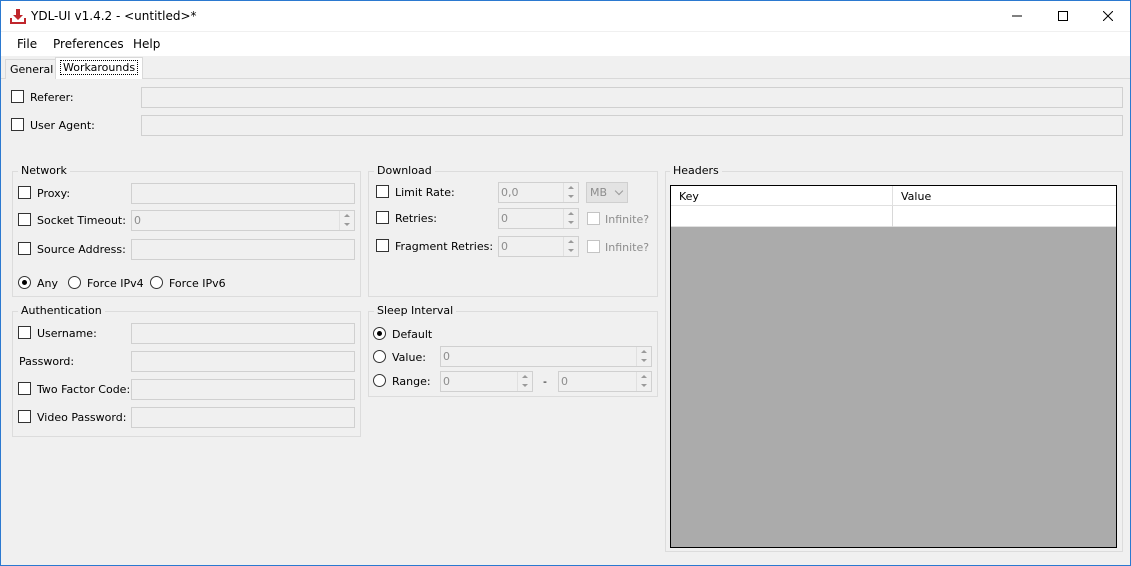 The width and height of the screenshot is (1131, 566). What do you see at coordinates (24, 219) in the screenshot?
I see `socket-timeout-checkbox` at bounding box center [24, 219].